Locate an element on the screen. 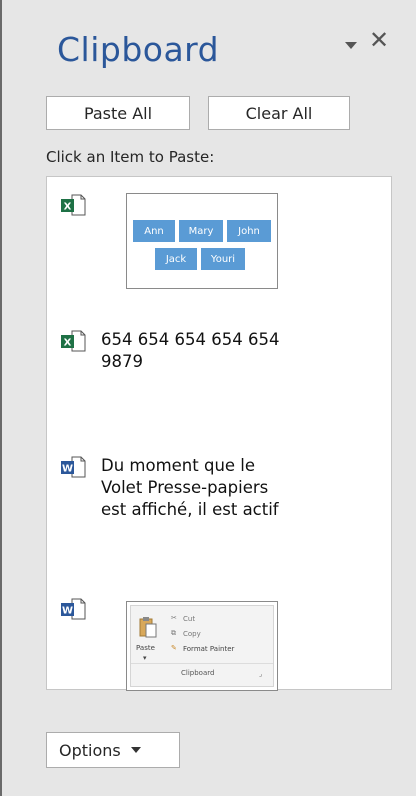 The image size is (416, 796). tag-ann: Ann is located at coordinates (154, 231).